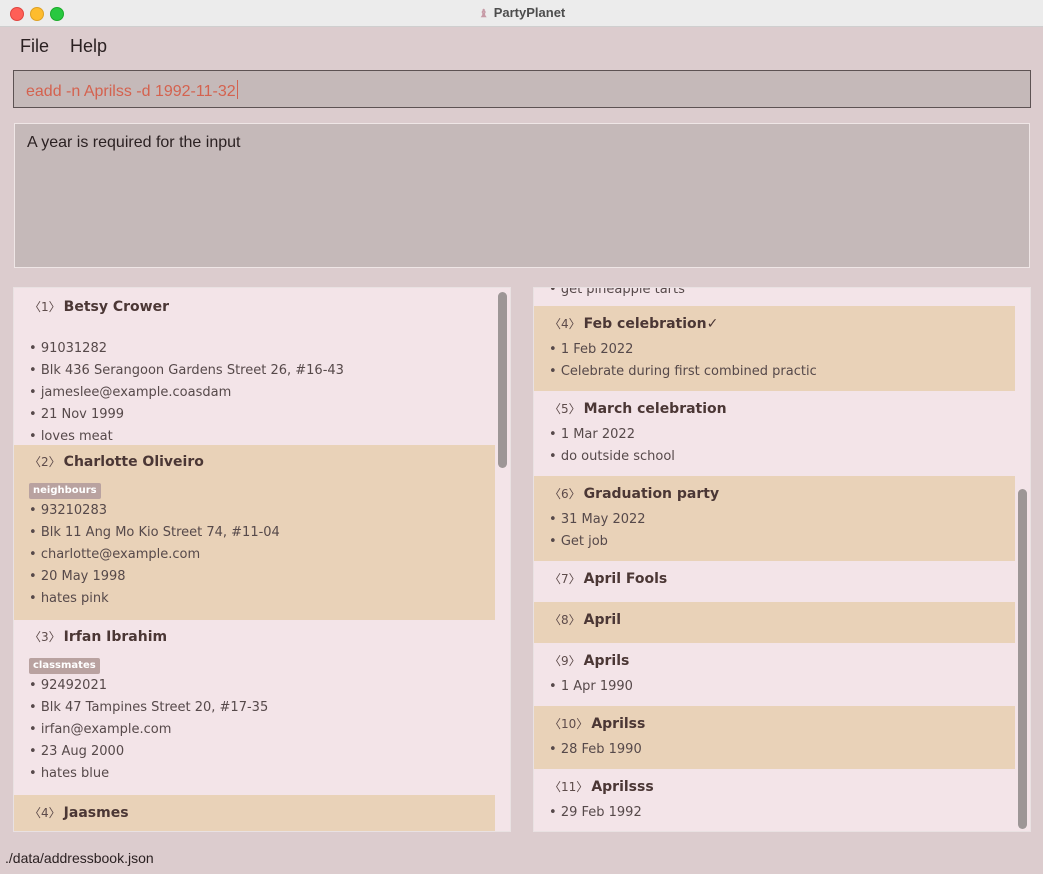  I want to click on event-card: 〈9〉 Aprils • 1 Apr 1990, so click(782, 674).